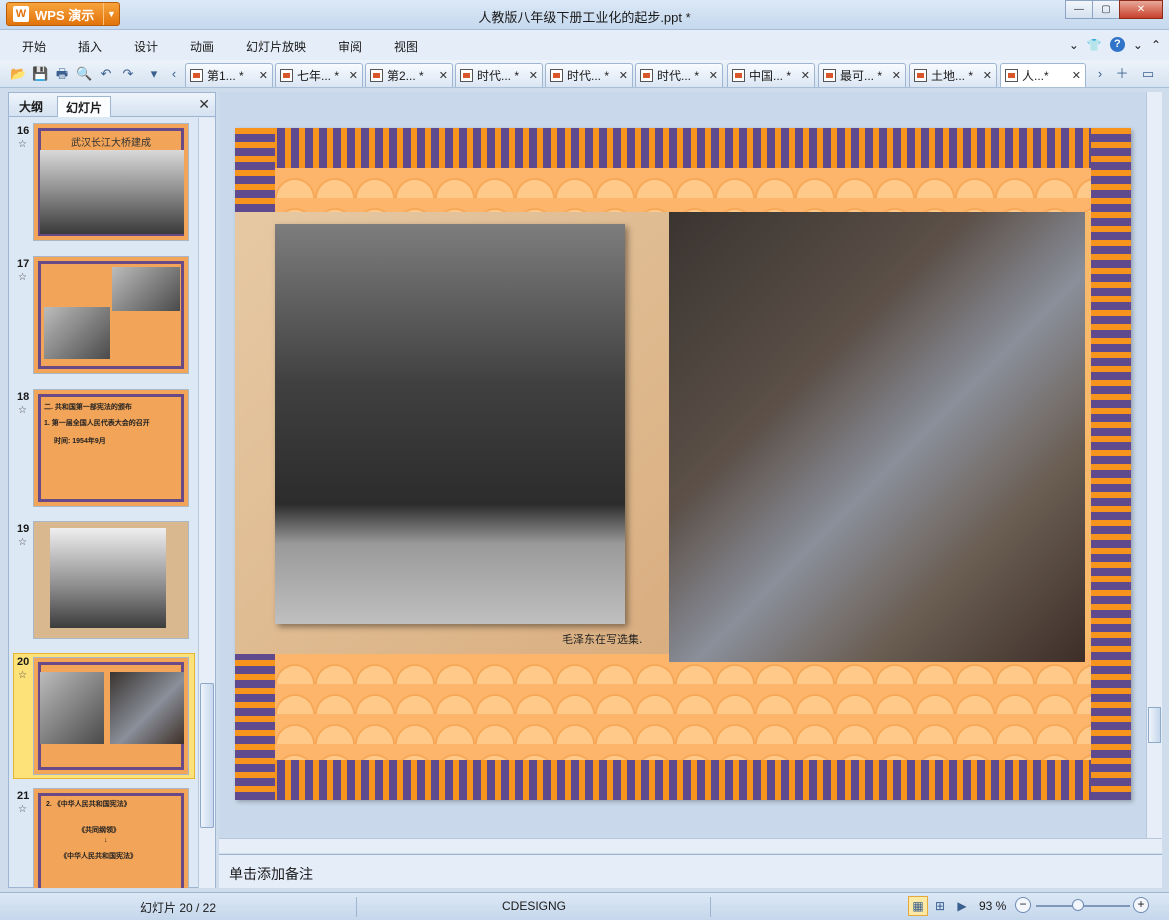 The width and height of the screenshot is (1169, 920). Describe the element at coordinates (1156, 45) in the screenshot. I see `ribbon-collapse-icon: ⌃` at that location.